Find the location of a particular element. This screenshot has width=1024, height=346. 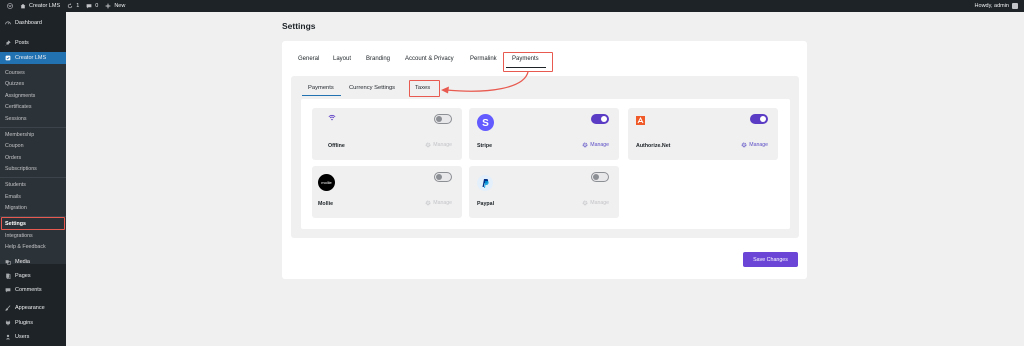

gateway-card-authorize-net: Authorize.Net Manage is located at coordinates (703, 134).